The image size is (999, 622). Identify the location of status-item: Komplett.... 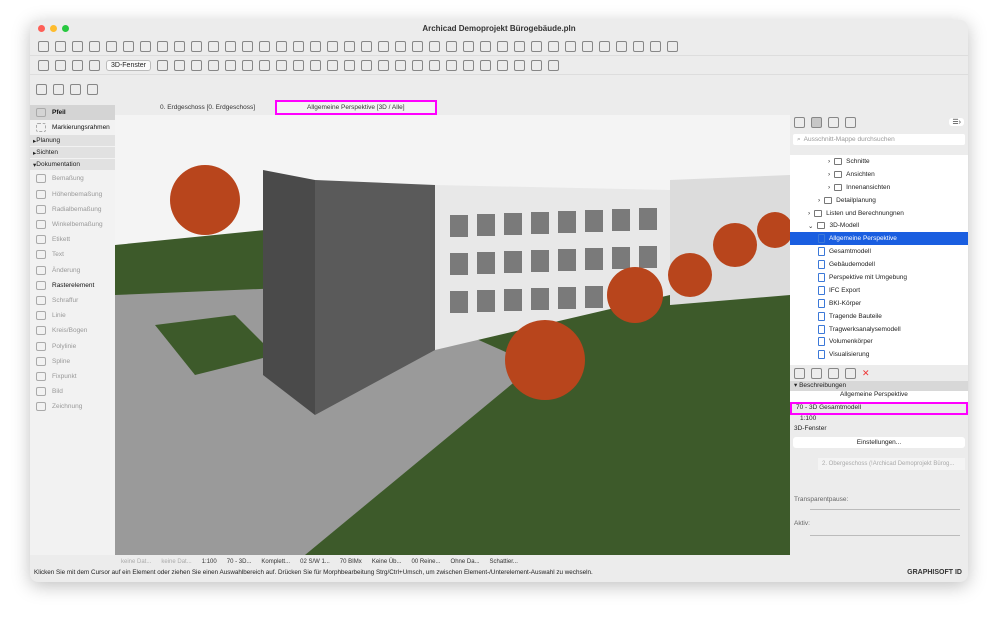
(275, 562).